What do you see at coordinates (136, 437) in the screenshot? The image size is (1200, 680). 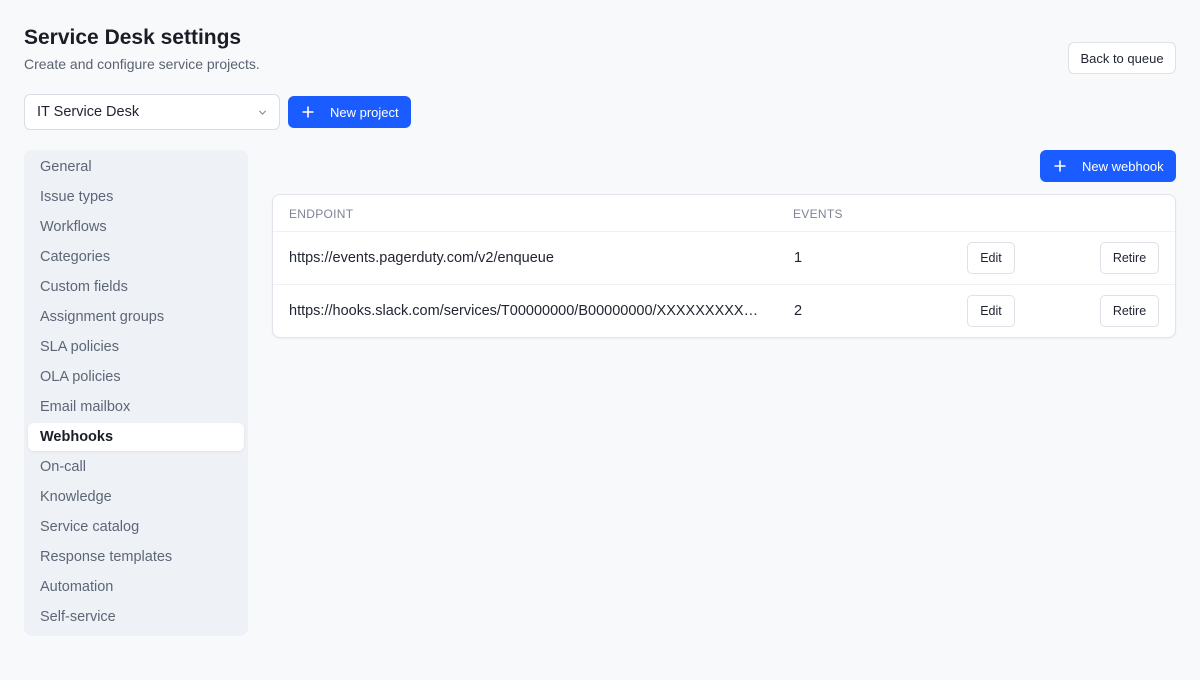 I see `sidebar-item-webhooks: Webhooks` at bounding box center [136, 437].